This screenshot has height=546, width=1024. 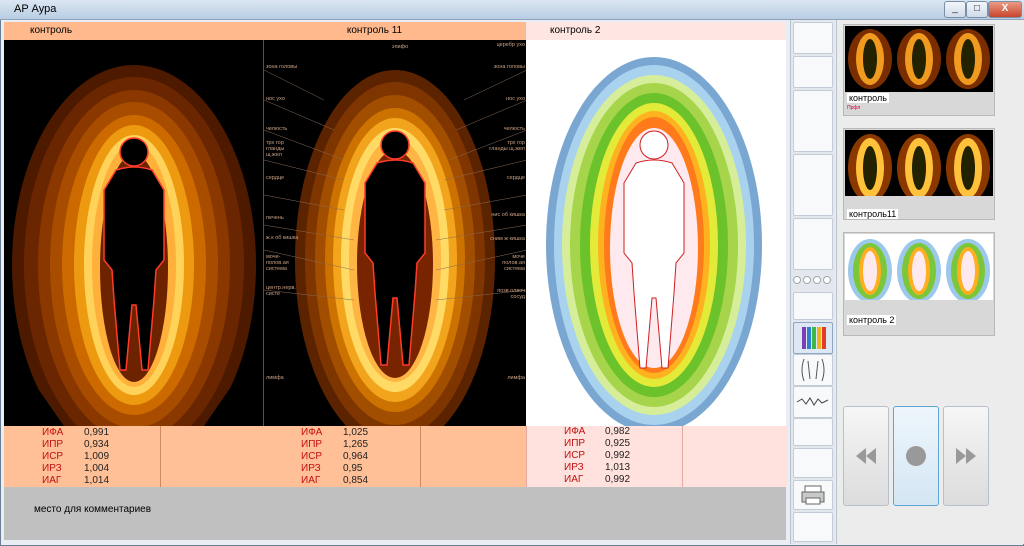 I want to click on print-button, so click(x=813, y=495).